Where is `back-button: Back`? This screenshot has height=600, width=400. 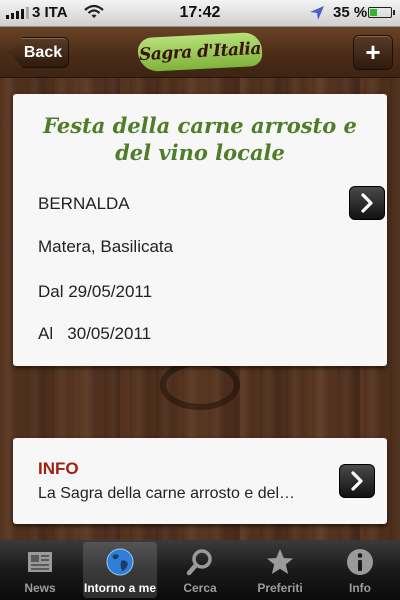
back-button: Back is located at coordinates (39, 52).